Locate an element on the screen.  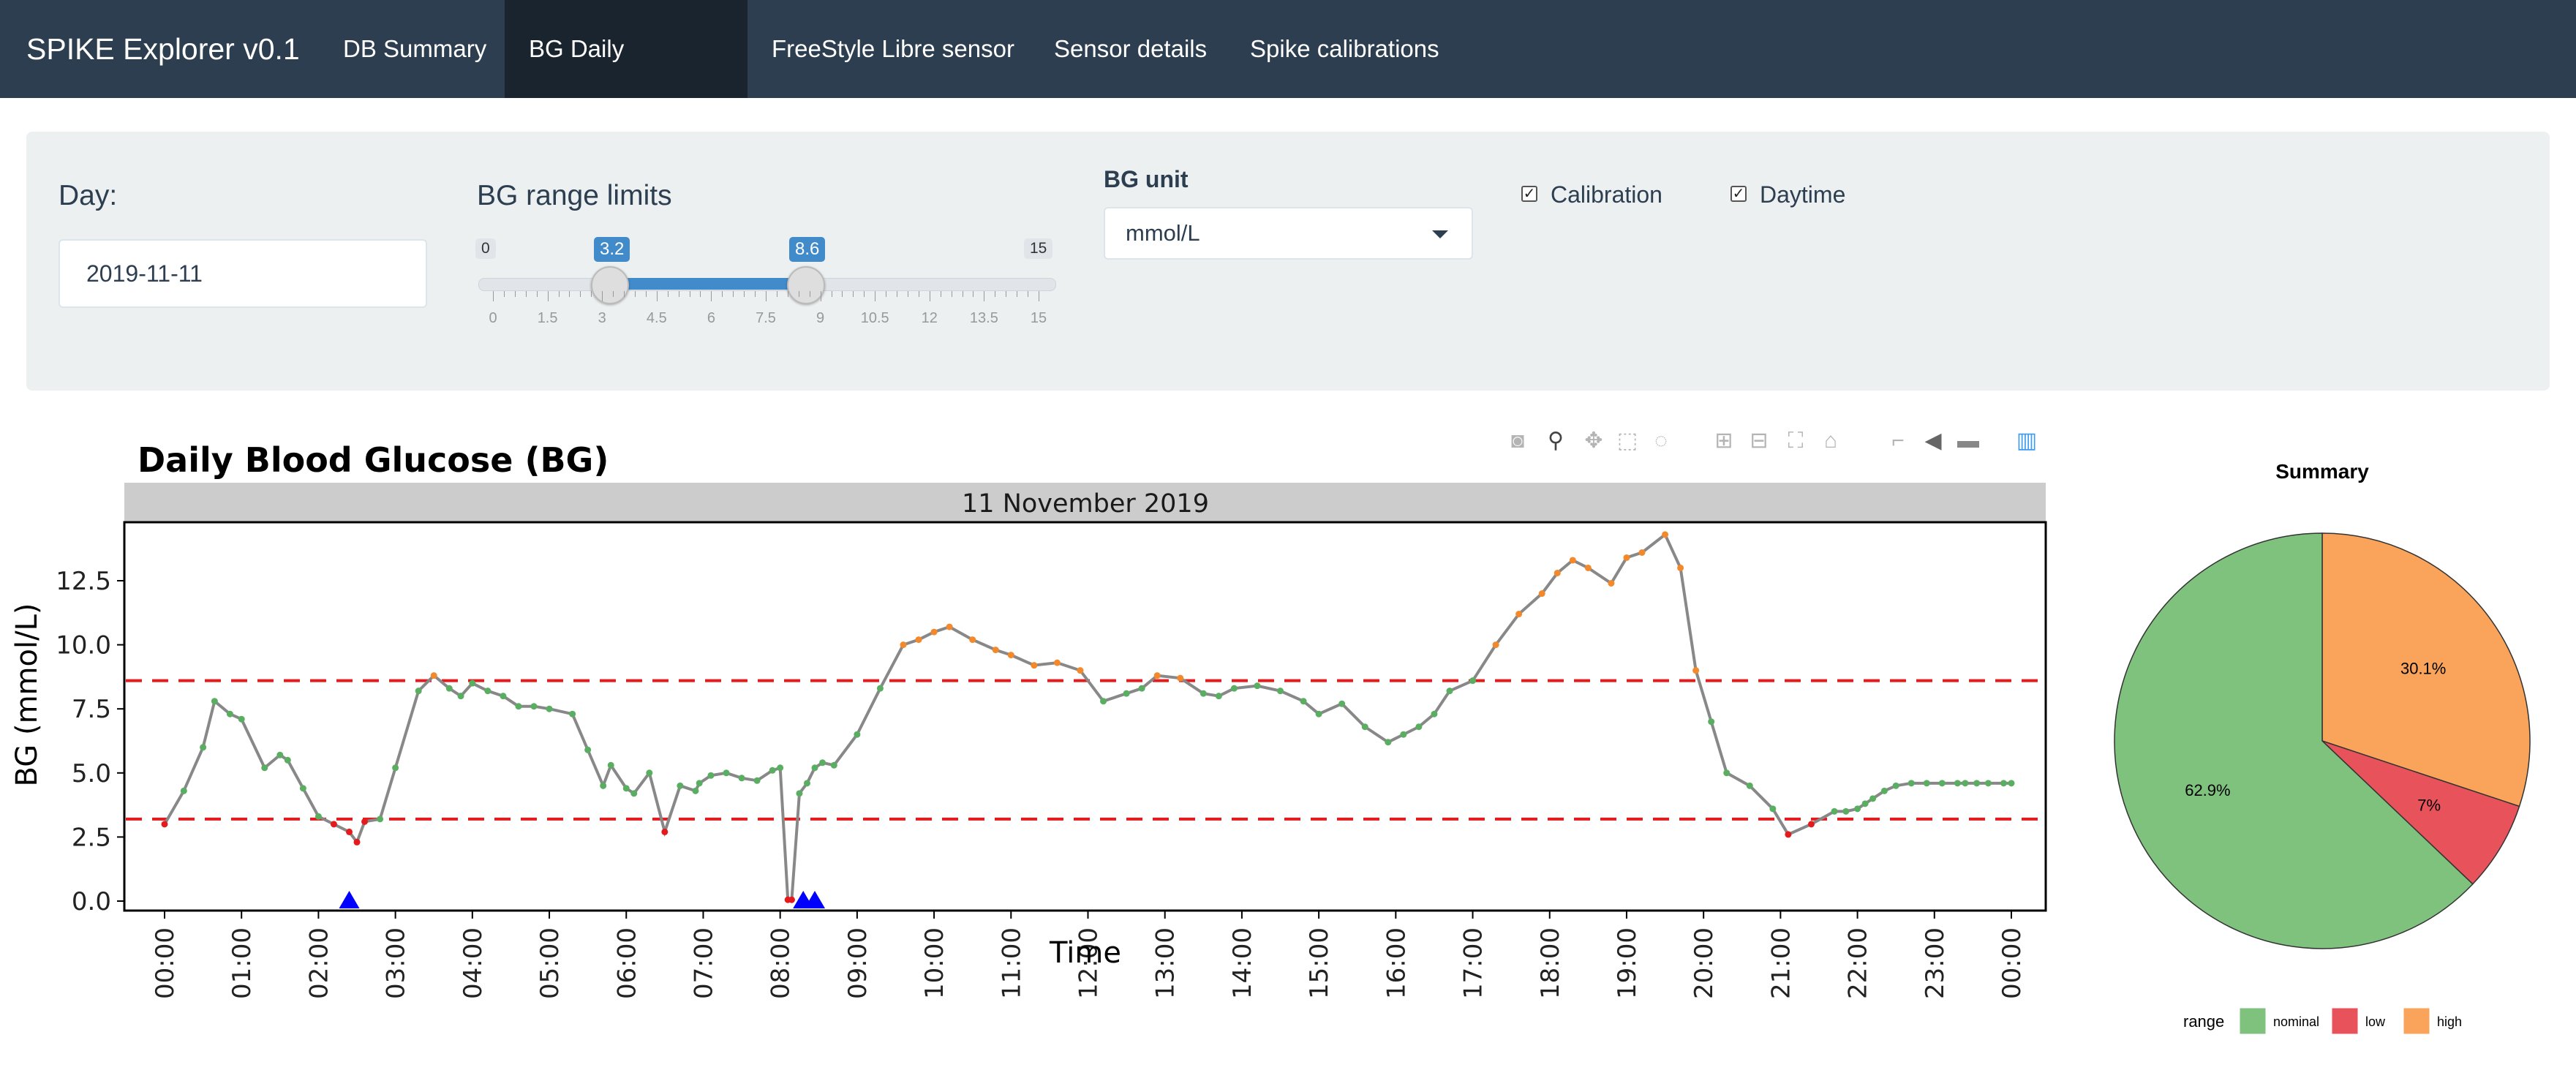
daytime-checkbox: ✓ is located at coordinates (1738, 194).